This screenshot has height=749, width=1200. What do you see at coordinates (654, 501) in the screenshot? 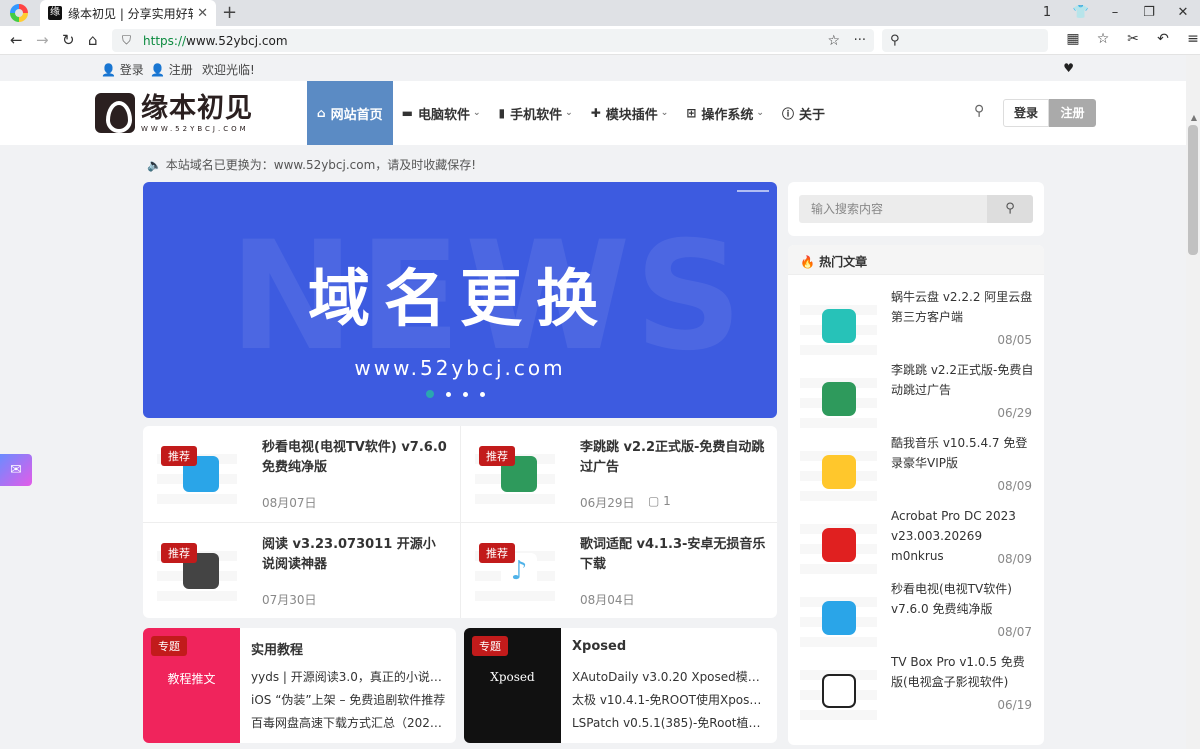
I see `comment-icon: ▢` at bounding box center [654, 501].